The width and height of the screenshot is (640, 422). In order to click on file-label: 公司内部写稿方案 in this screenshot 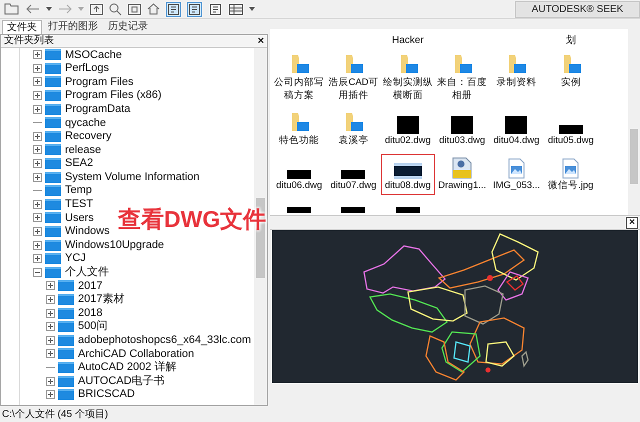, I will do `click(299, 89)`.